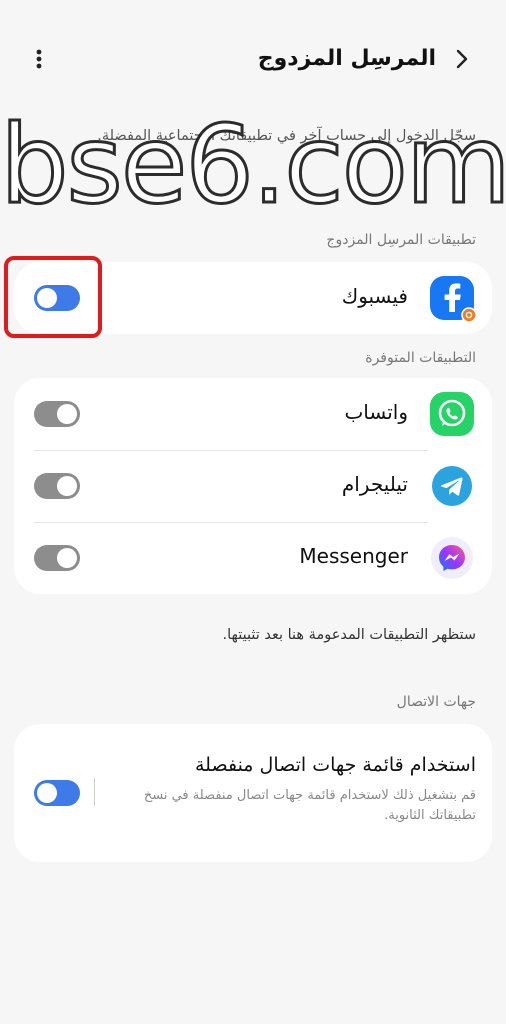 This screenshot has height=1024, width=506. I want to click on highlight-box, so click(53, 297).